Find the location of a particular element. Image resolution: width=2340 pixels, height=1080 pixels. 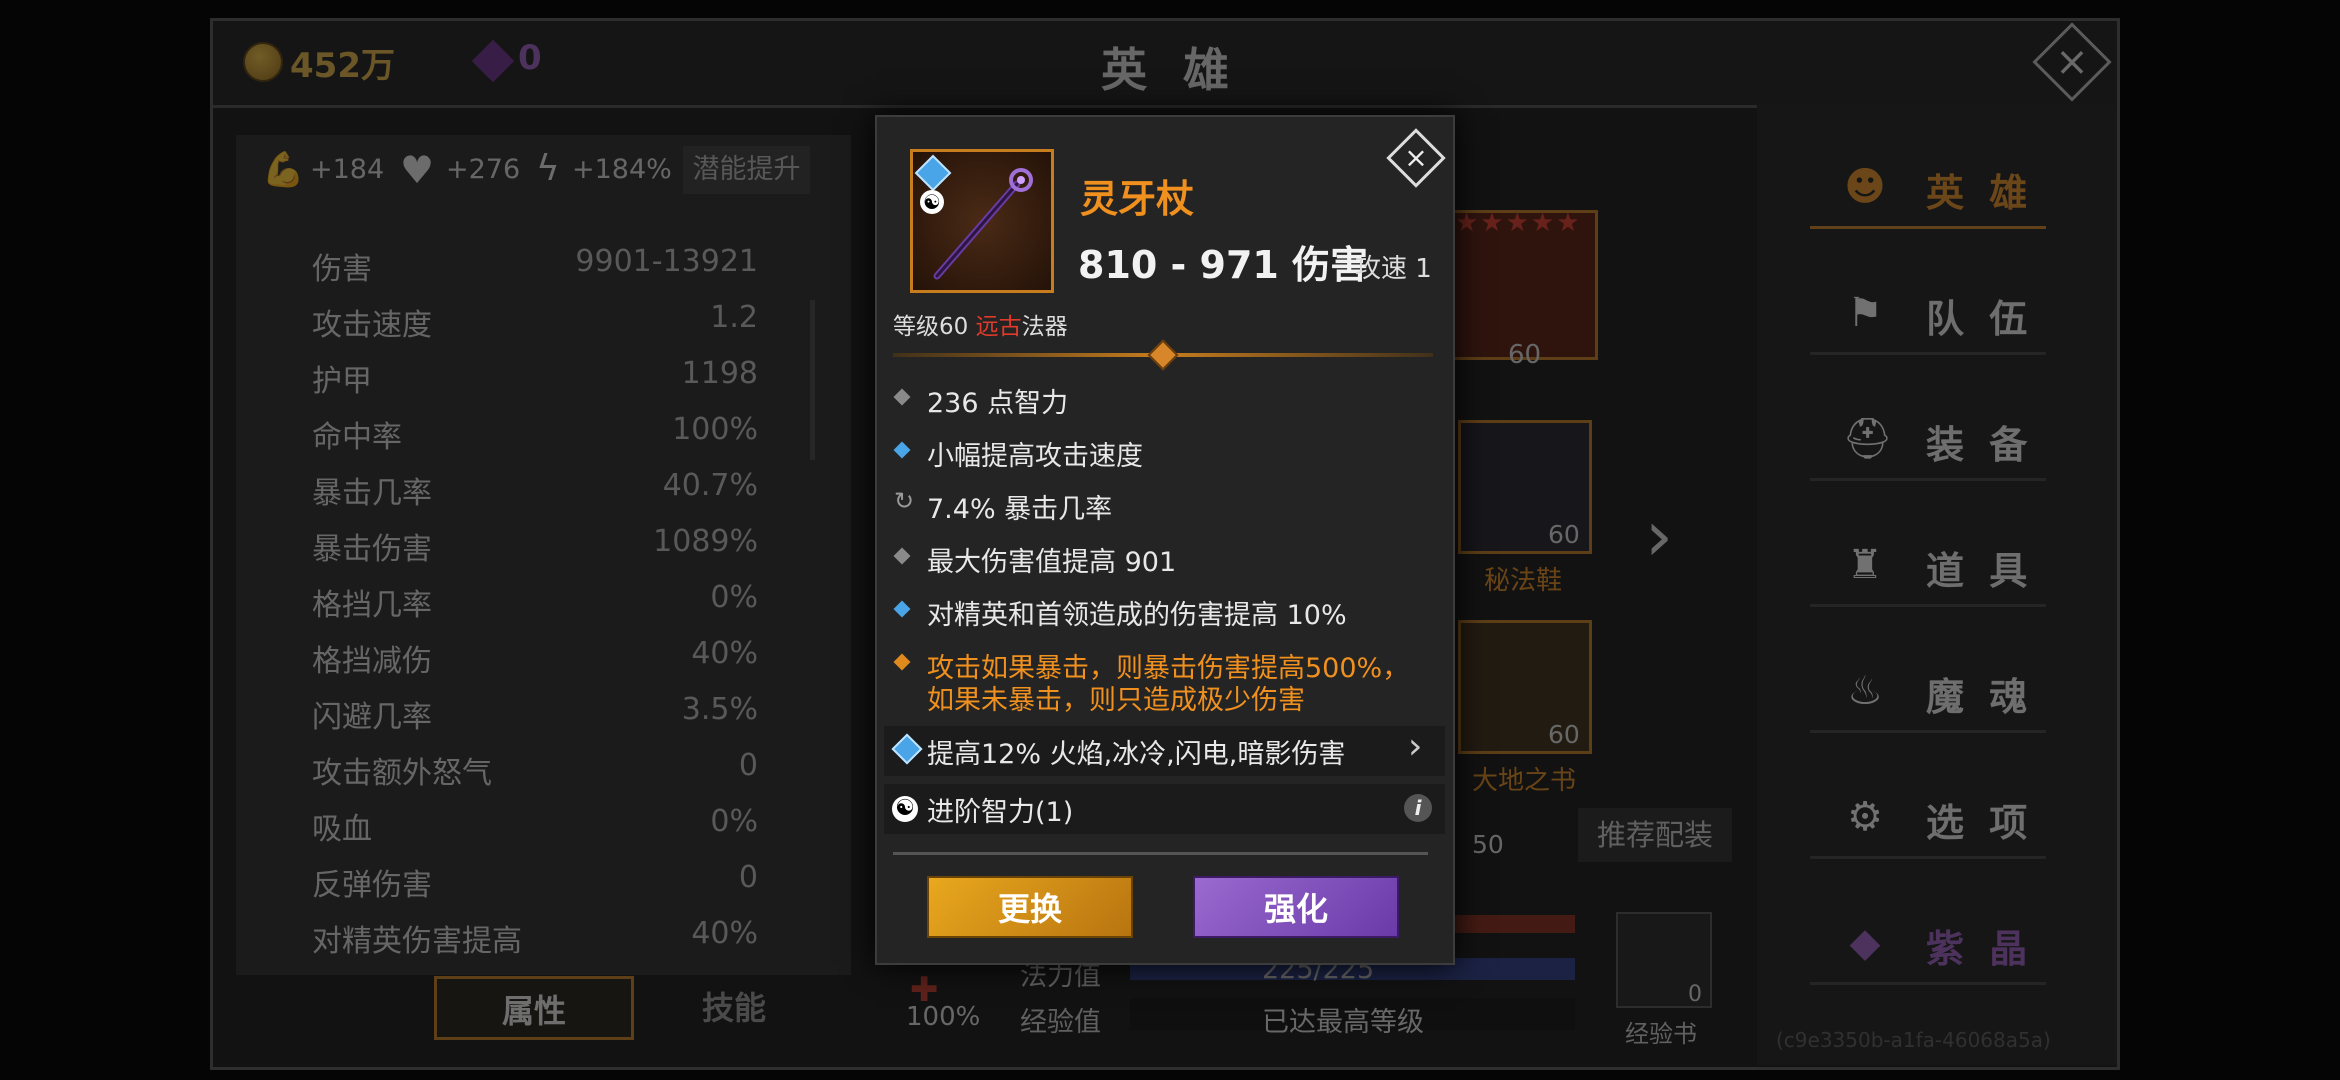

stat-label: 格挡减伤 is located at coordinates (372, 661).